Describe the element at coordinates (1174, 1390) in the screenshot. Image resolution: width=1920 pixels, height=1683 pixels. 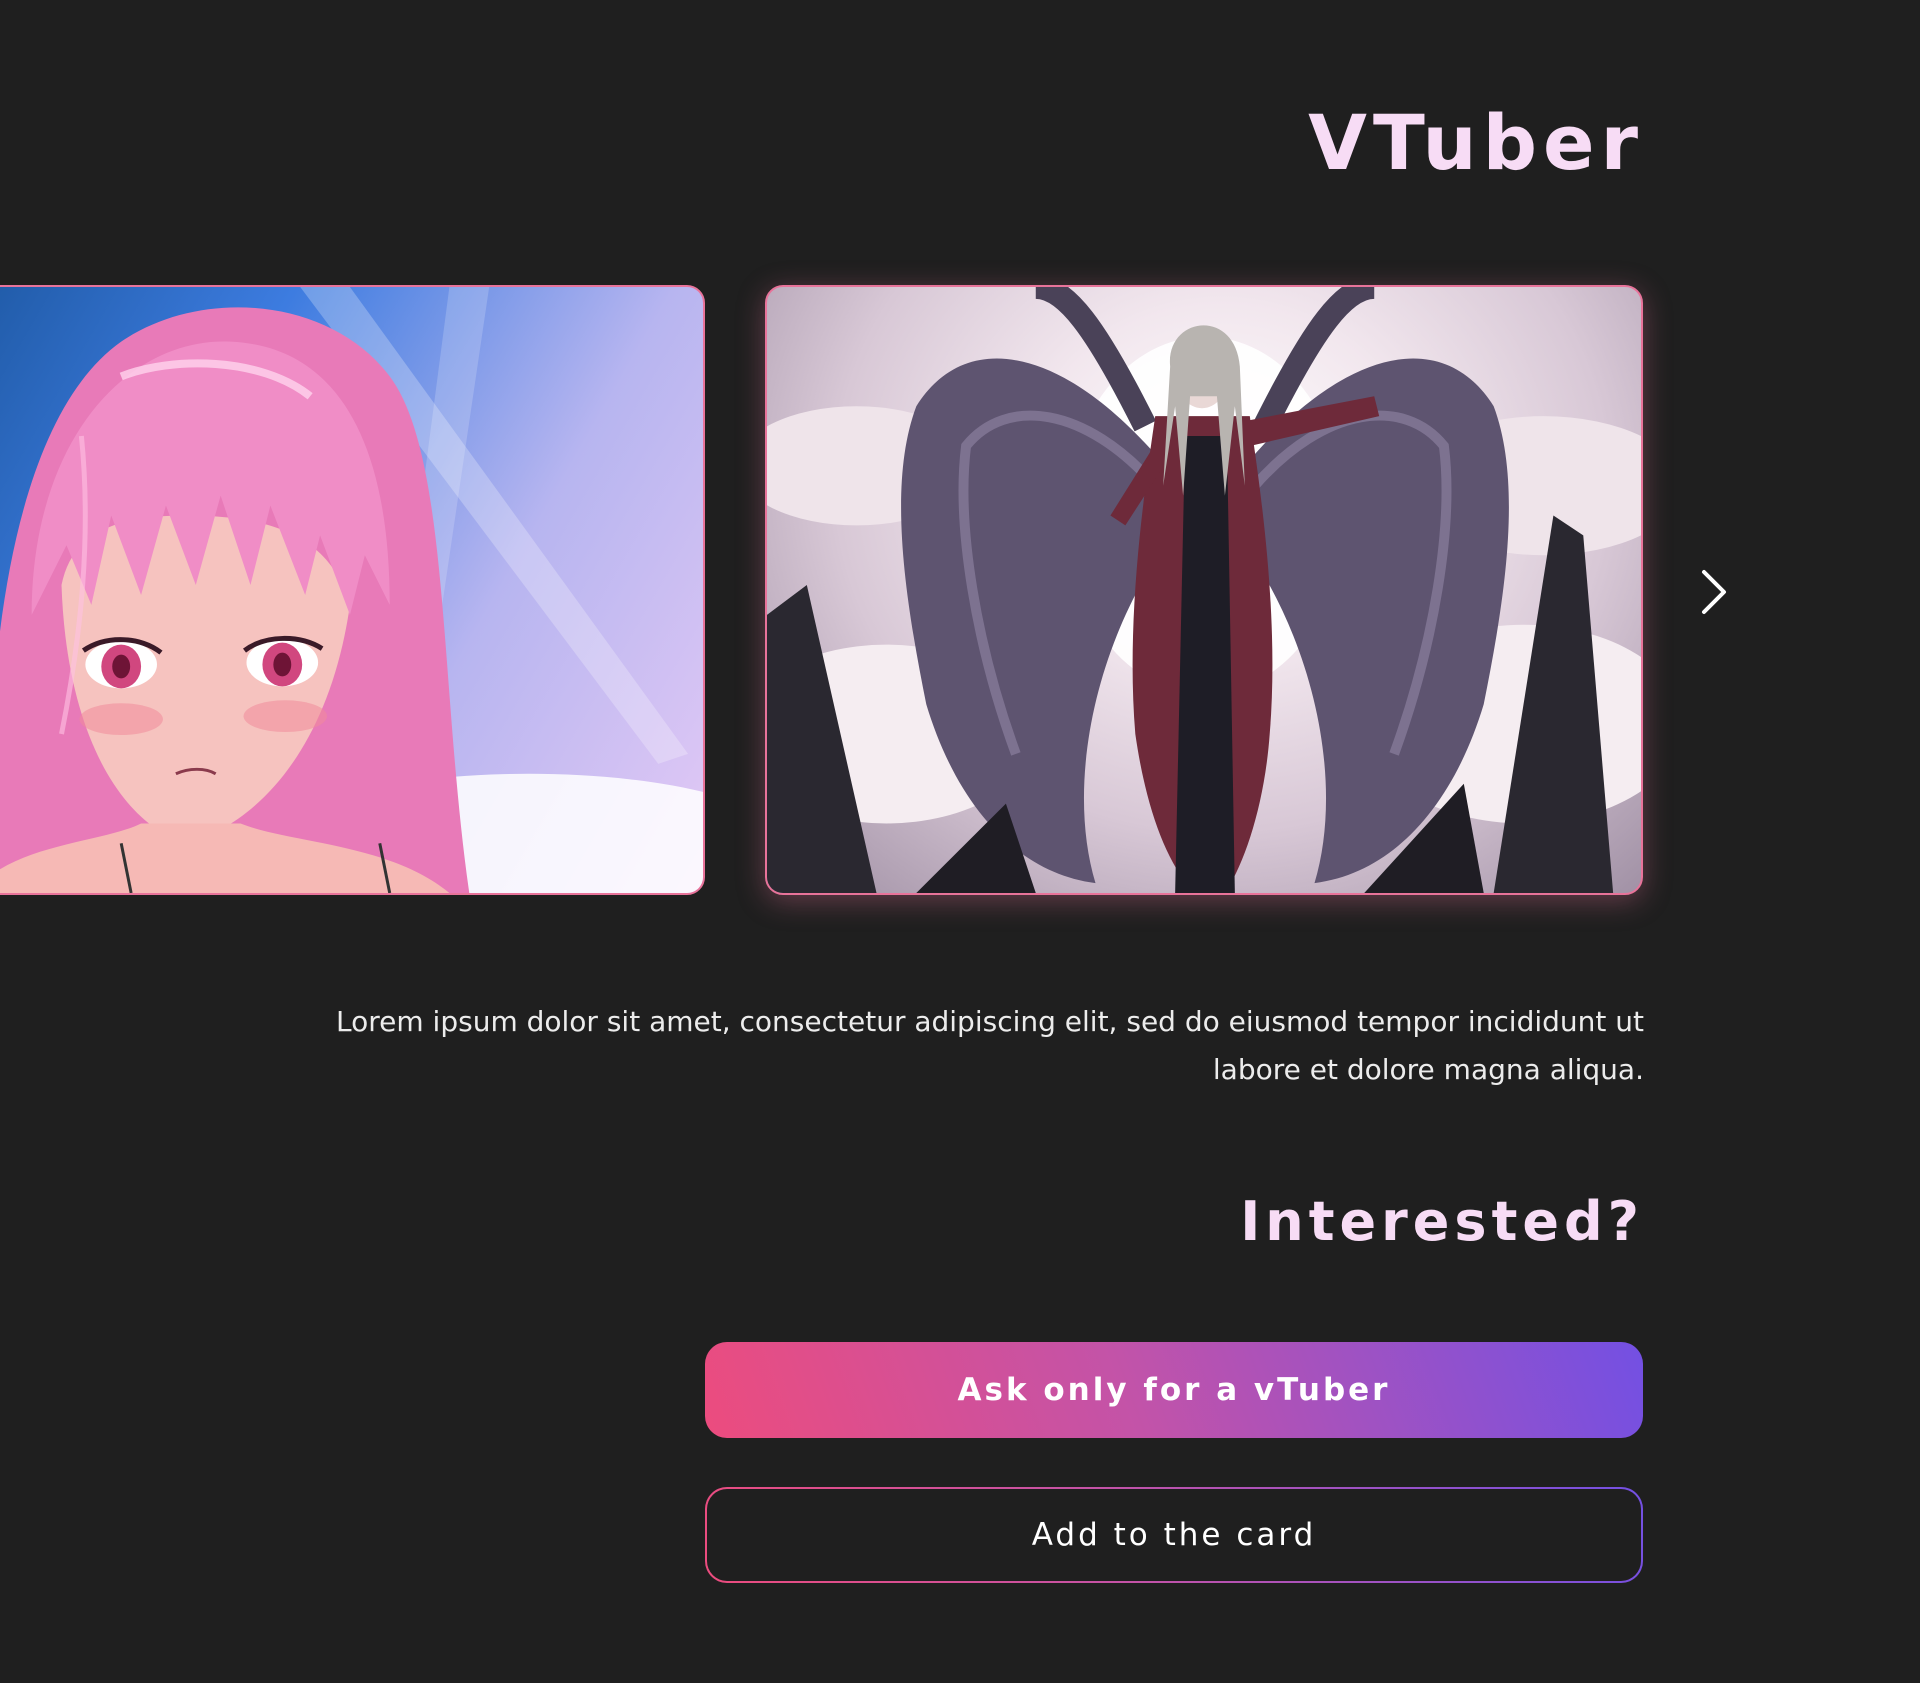
I see `ask-vtuber-button: Ask only for a vTuber` at that location.